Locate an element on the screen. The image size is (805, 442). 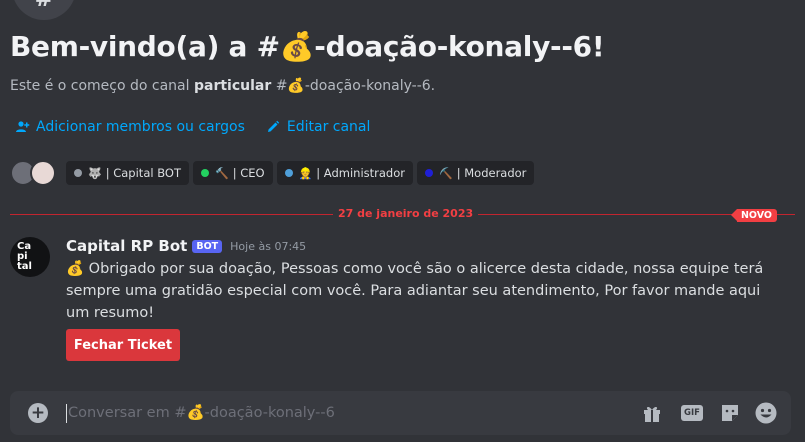
channel-actions: Adicionar membros ou cargos Editar canal is located at coordinates (192, 127).